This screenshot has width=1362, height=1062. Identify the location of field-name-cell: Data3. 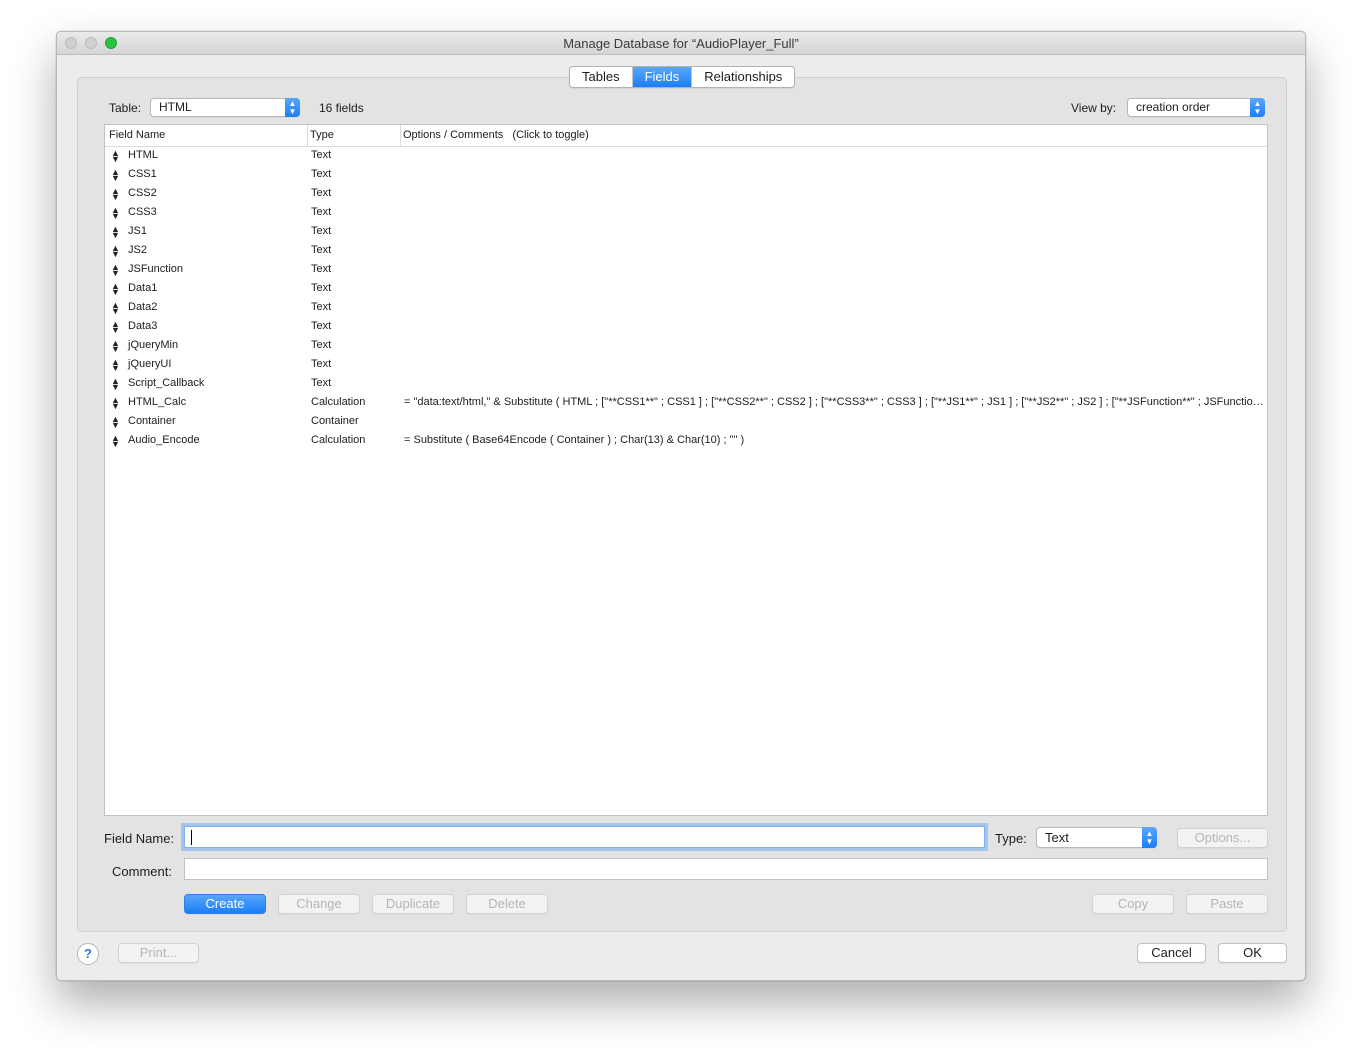
(143, 326).